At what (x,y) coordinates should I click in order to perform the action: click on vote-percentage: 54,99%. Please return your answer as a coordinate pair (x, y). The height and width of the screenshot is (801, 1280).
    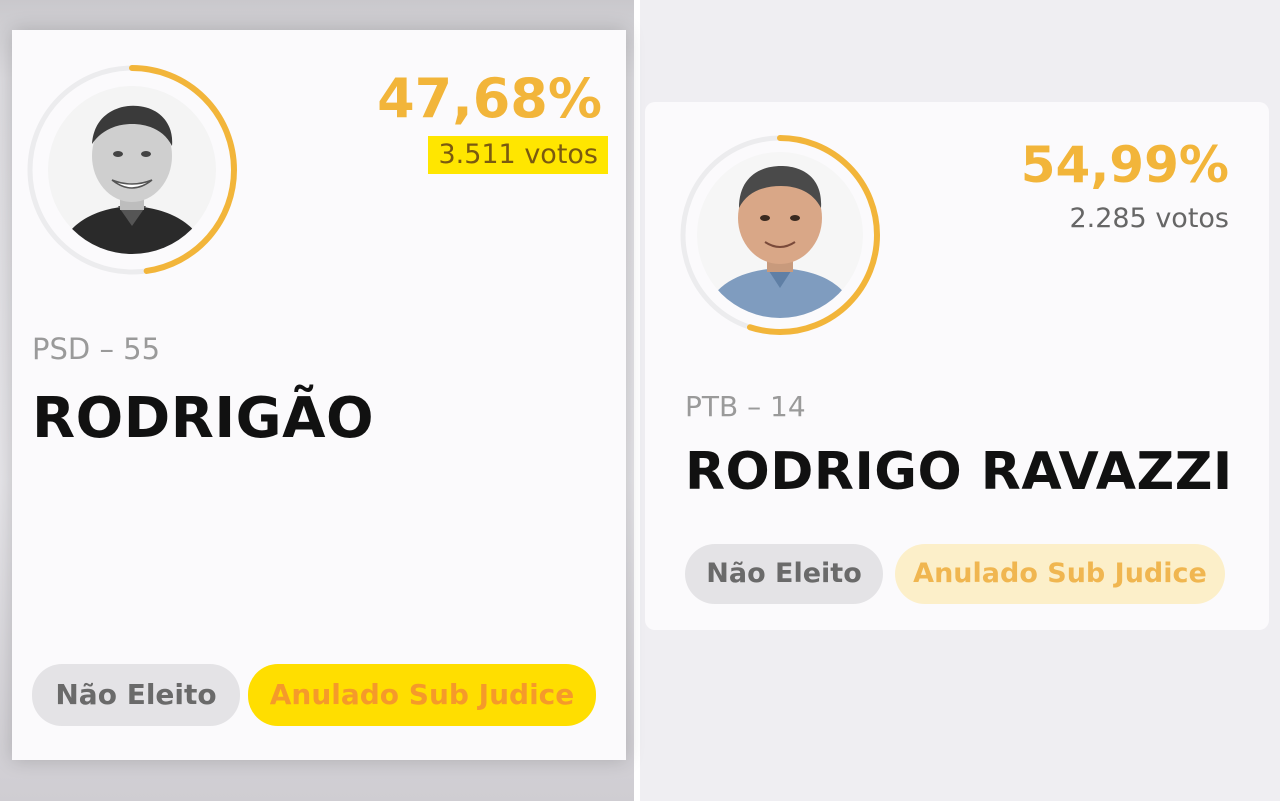
    Looking at the image, I should click on (1124, 165).